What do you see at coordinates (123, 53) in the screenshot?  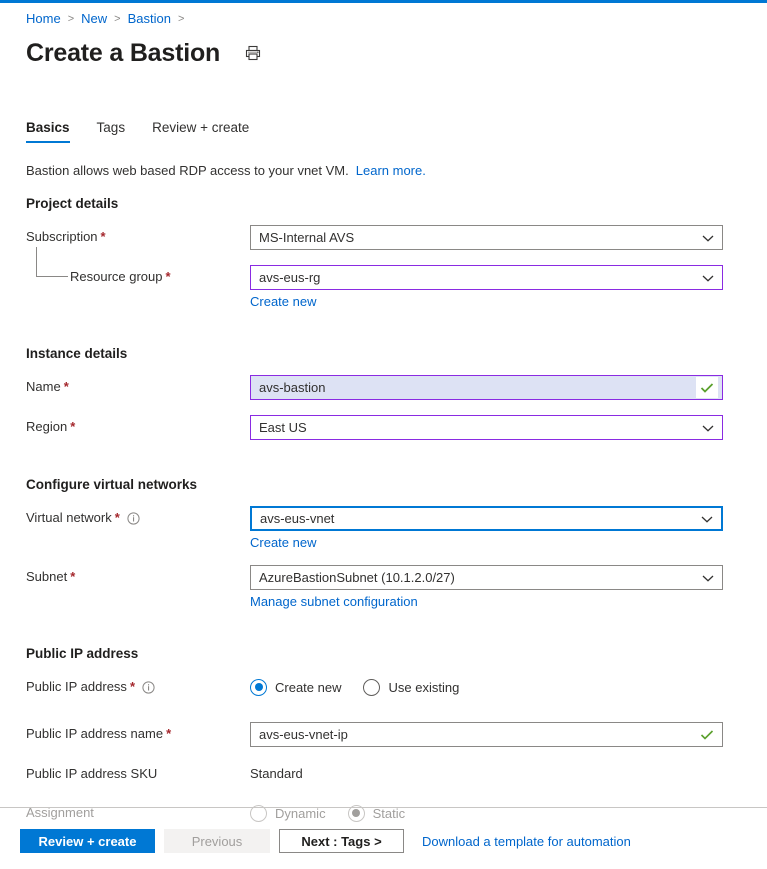 I see `page-title: Create a Bastion` at bounding box center [123, 53].